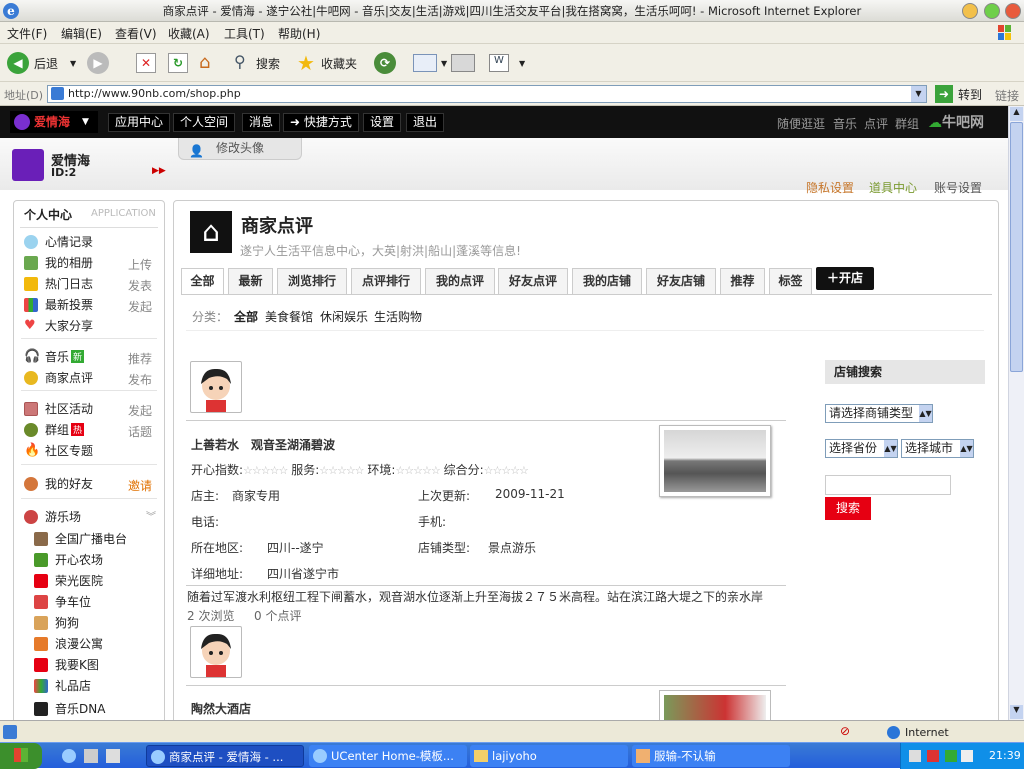 The width and height of the screenshot is (1024, 769). Describe the element at coordinates (56, 622) in the screenshot. I see `game-dog: 狗狗` at that location.